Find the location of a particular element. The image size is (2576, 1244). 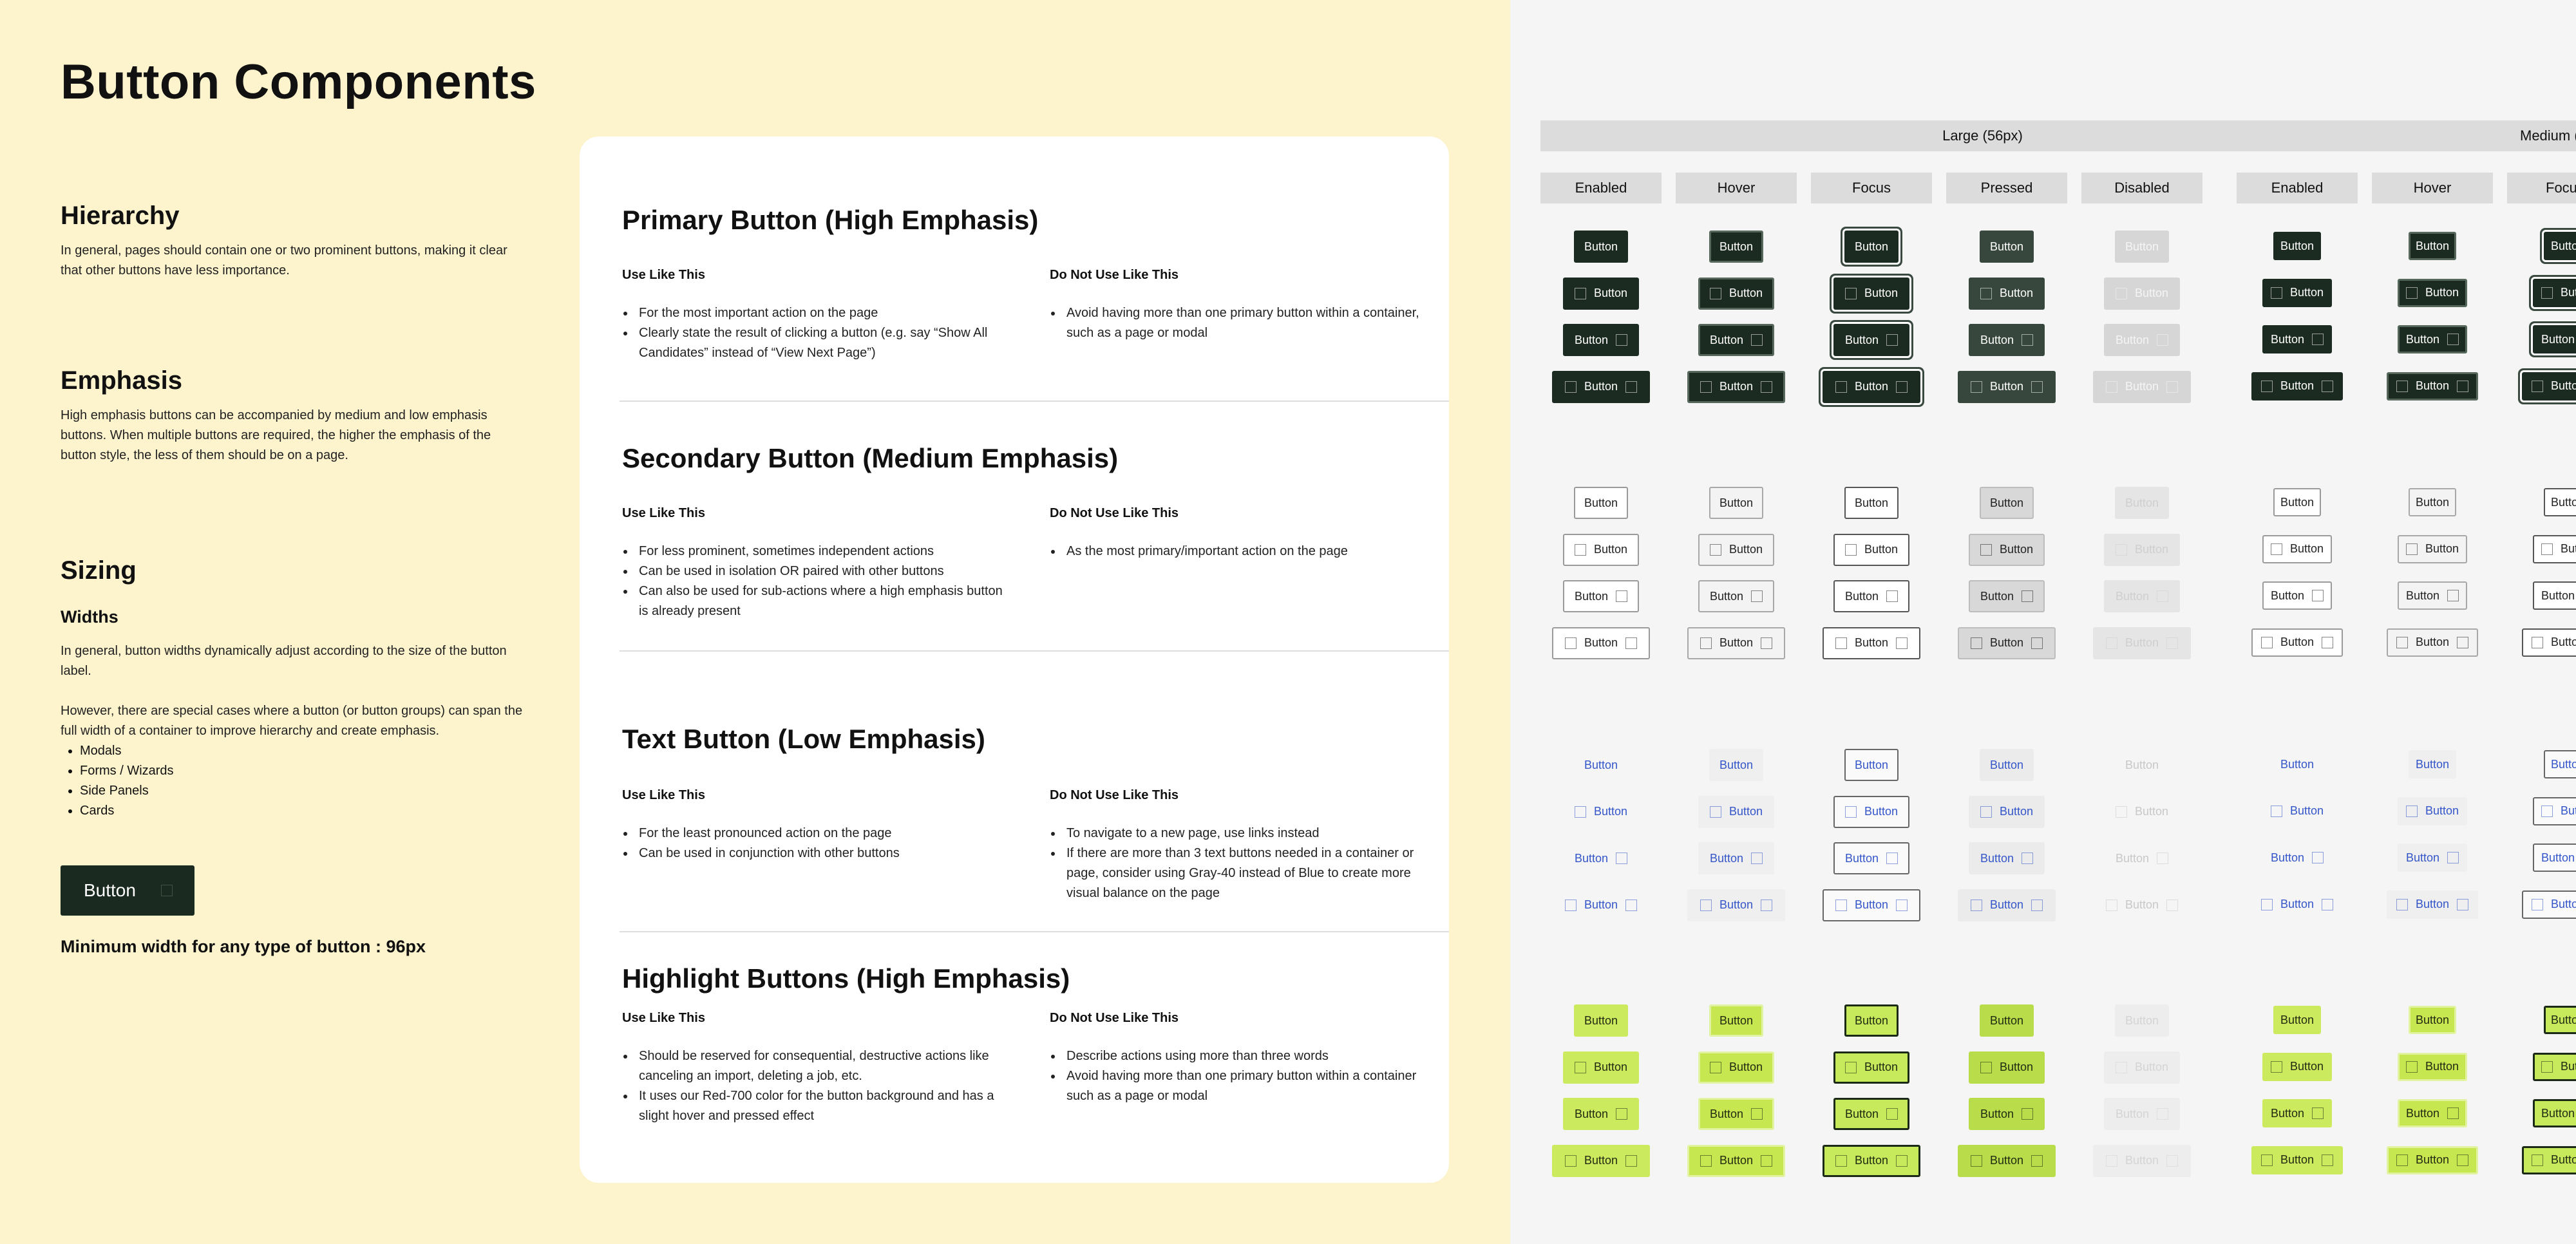

primary-large-disabled-label-only-button: Button is located at coordinates (2142, 247).